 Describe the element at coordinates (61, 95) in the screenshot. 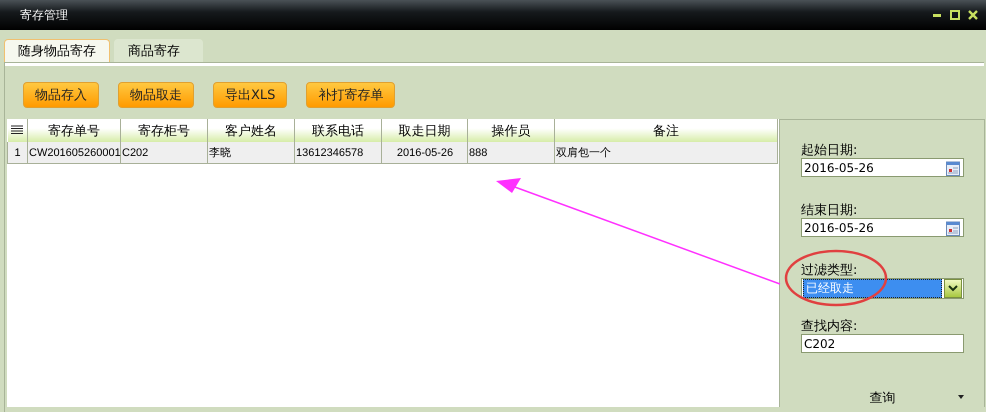

I see `toolbar-button: 物品存入` at that location.